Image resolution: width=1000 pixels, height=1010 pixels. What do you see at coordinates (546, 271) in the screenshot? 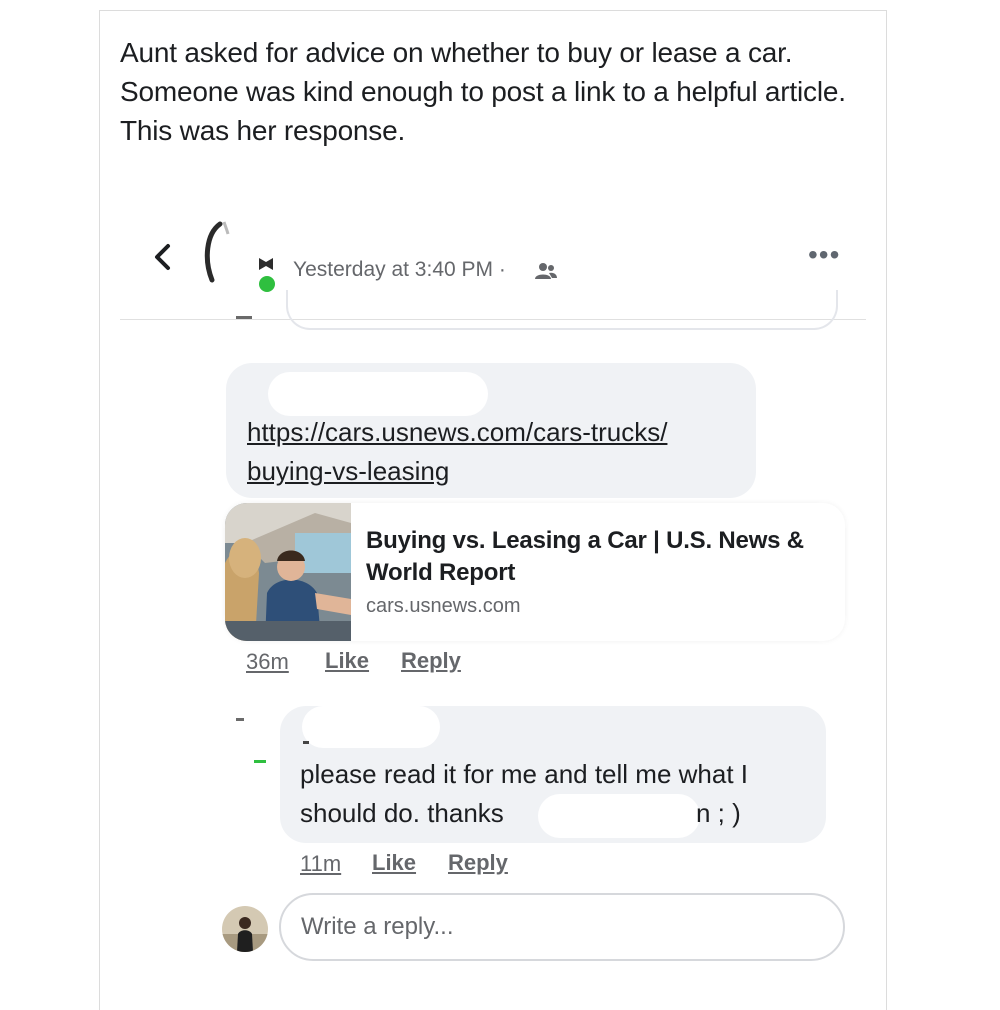
I see `friends-icon` at bounding box center [546, 271].